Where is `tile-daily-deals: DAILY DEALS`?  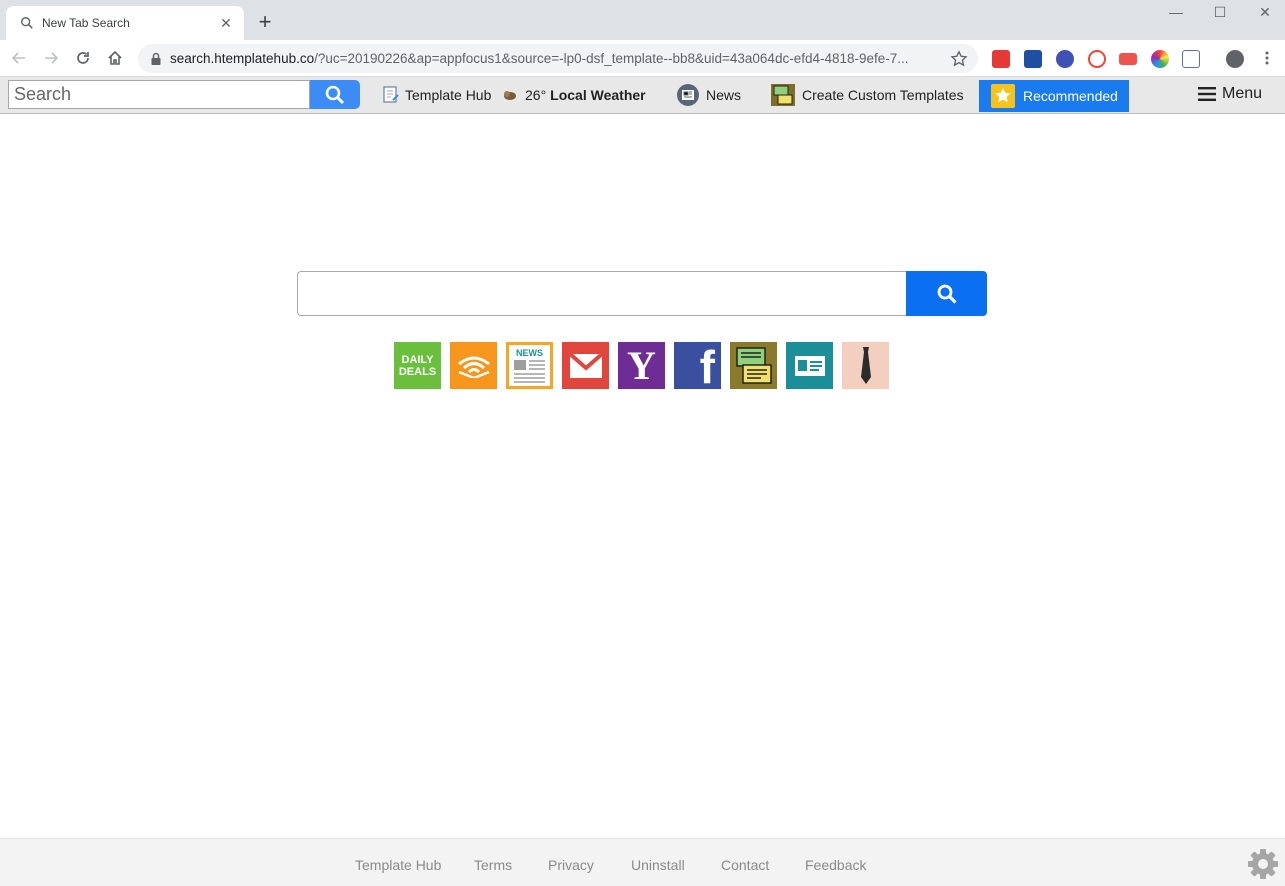 tile-daily-deals: DAILY DEALS is located at coordinates (417, 365).